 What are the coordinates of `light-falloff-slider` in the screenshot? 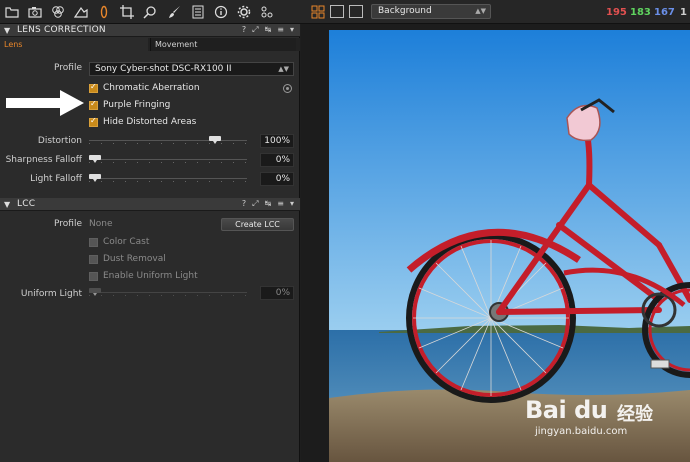 It's located at (168, 179).